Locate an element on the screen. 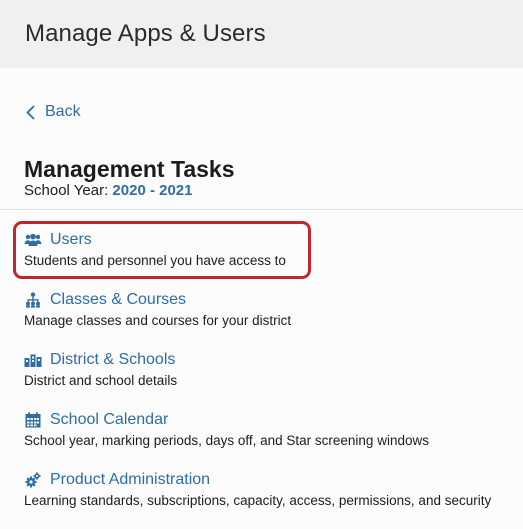 The height and width of the screenshot is (529, 523). divider is located at coordinates (261, 209).